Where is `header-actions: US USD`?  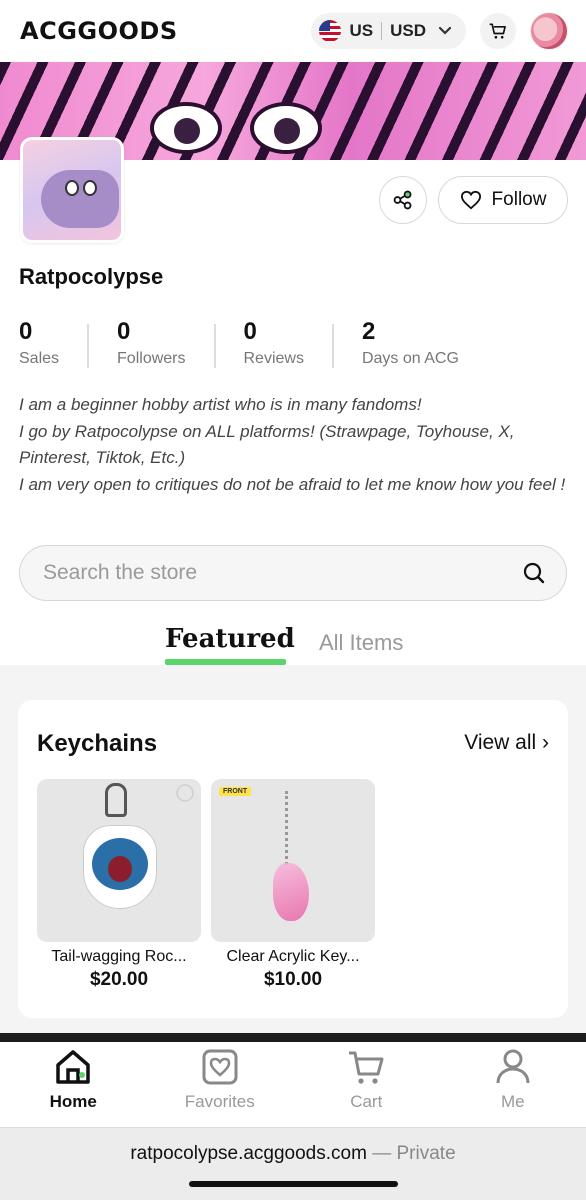
header-actions: US USD is located at coordinates (439, 31).